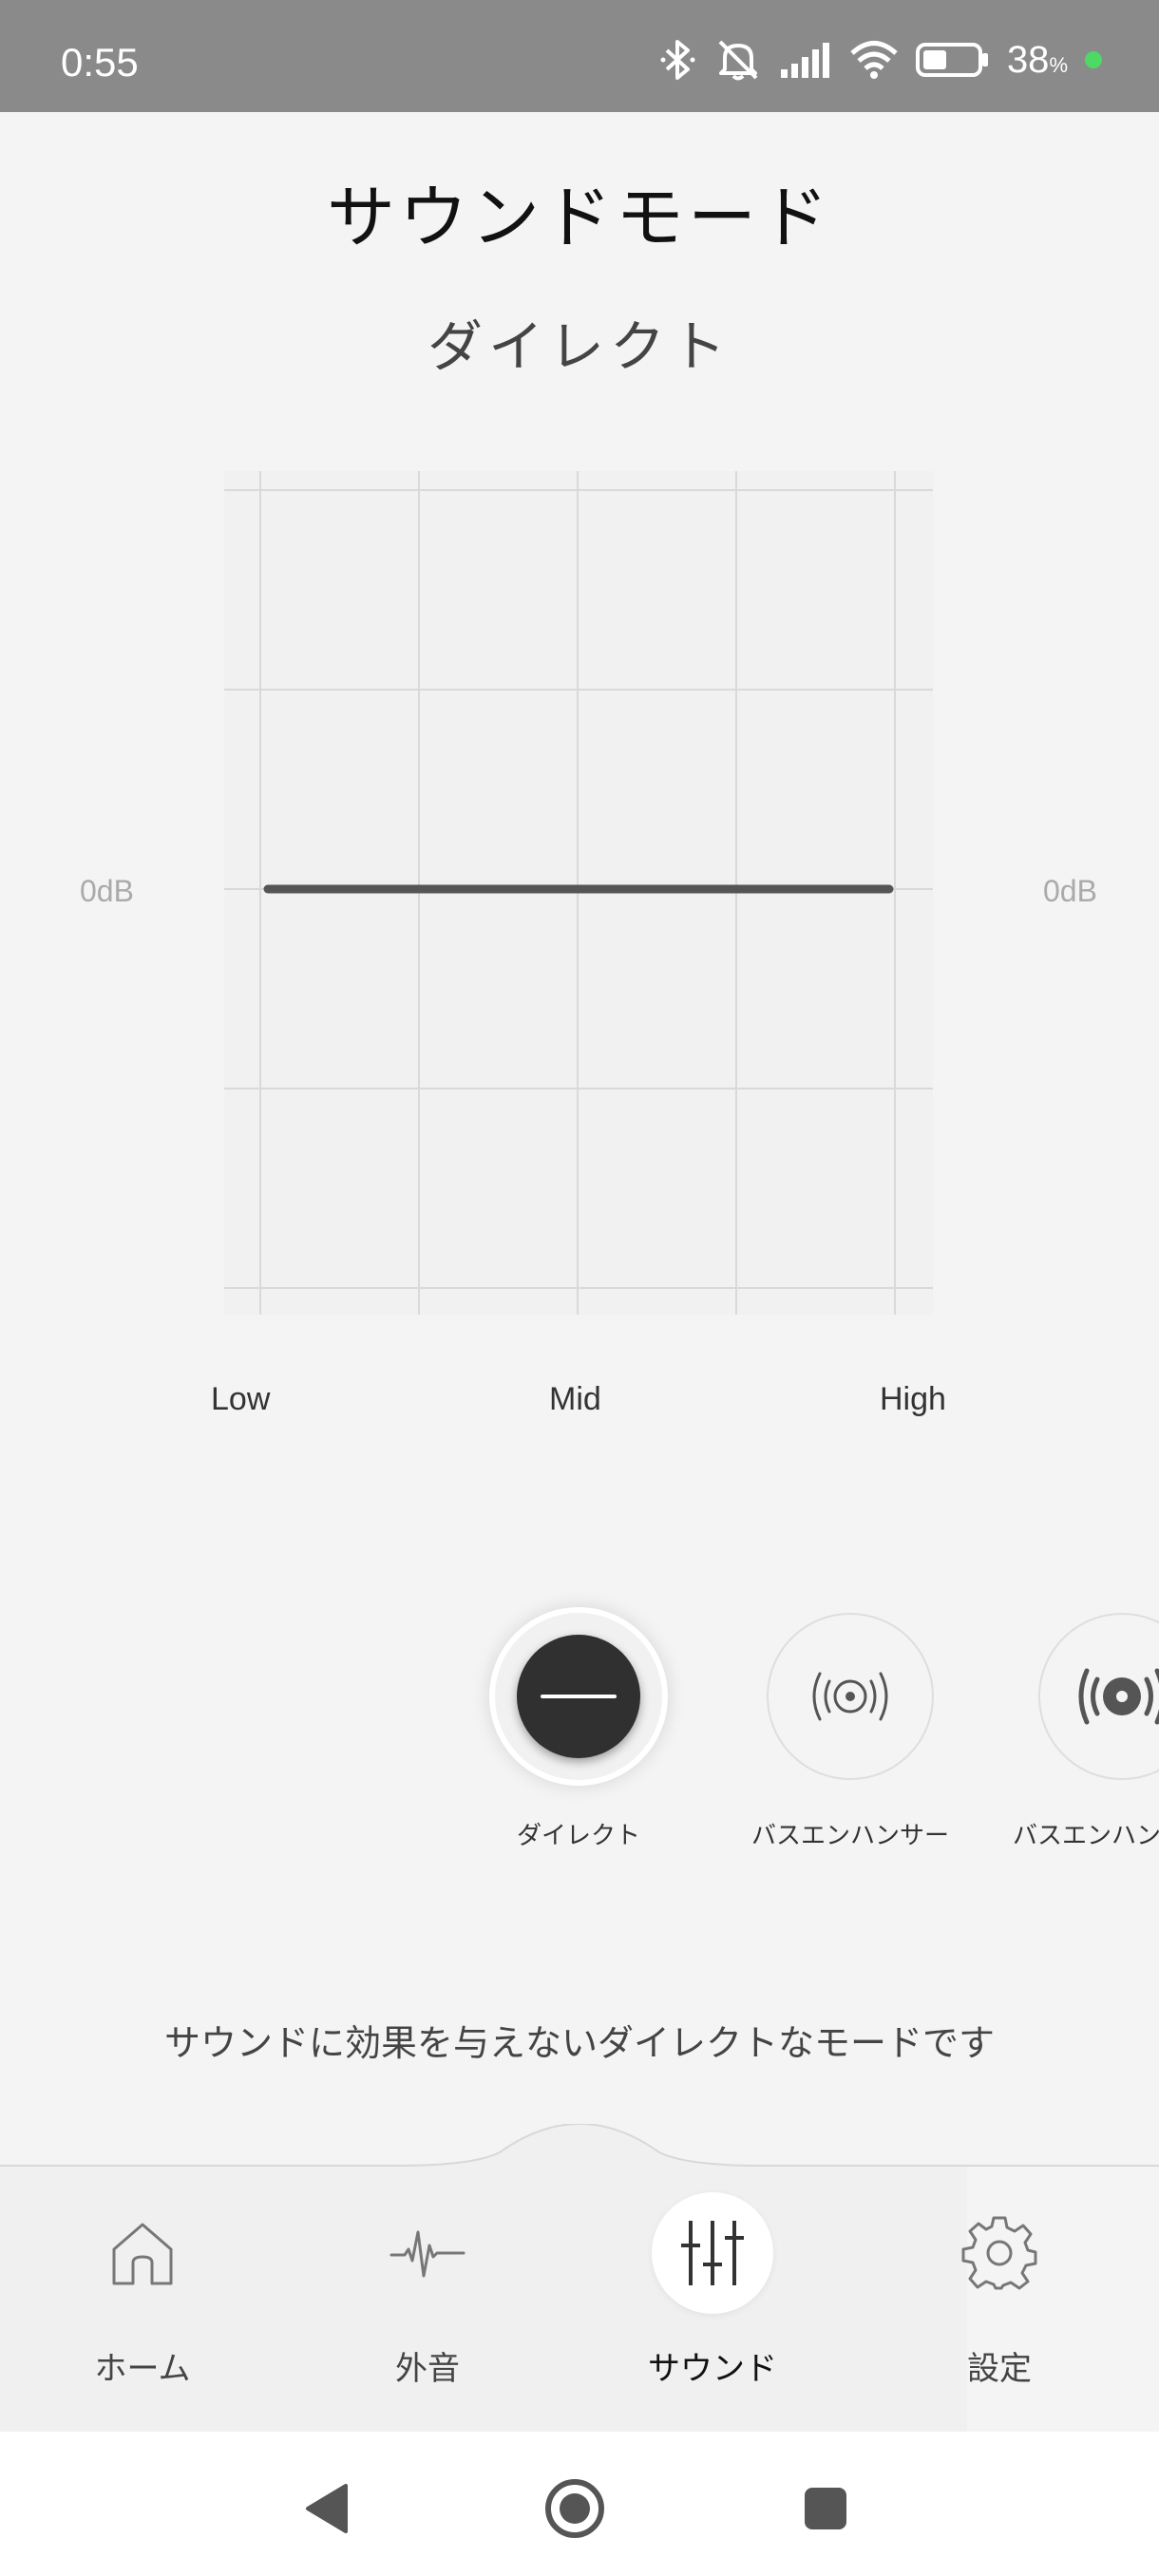 This screenshot has height=2576, width=1159. I want to click on nav-icon-ambient, so click(428, 2253).